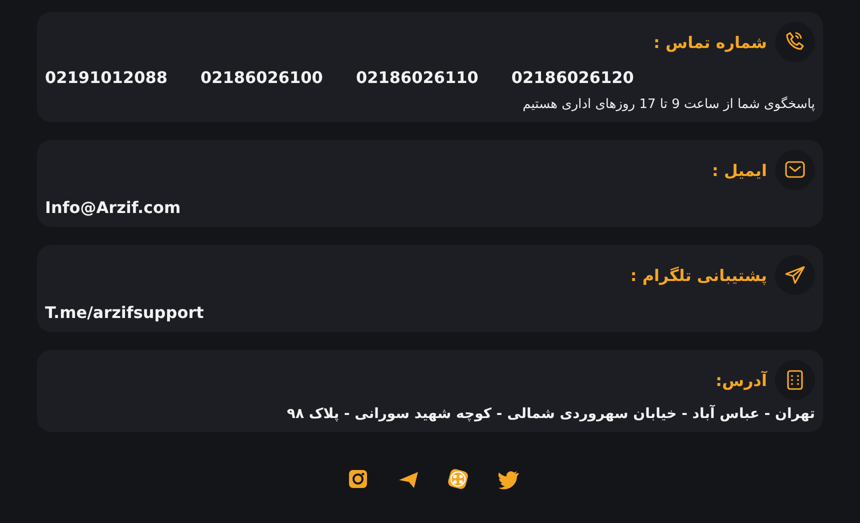 The image size is (860, 523). What do you see at coordinates (358, 479) in the screenshot?
I see `instagram-icon` at bounding box center [358, 479].